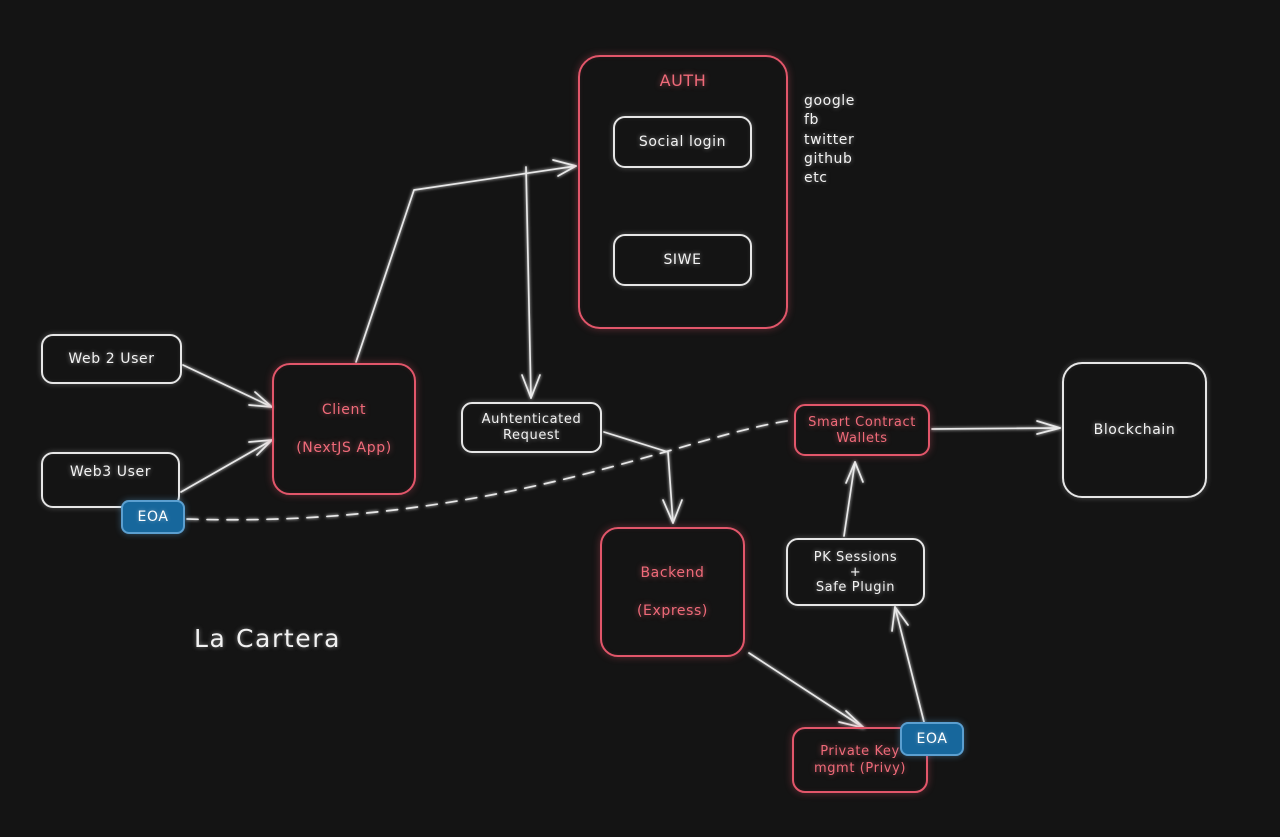 This screenshot has width=1280, height=837. I want to click on pk-sessions-label-secondary: Safe Plugin, so click(855, 587).